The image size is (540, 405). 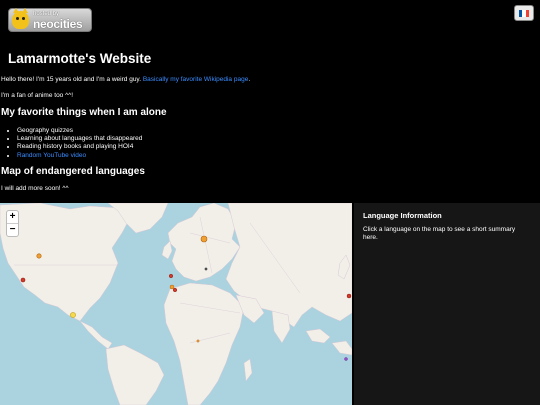 What do you see at coordinates (79, 131) in the screenshot?
I see `list-item: Geography quizzes` at bounding box center [79, 131].